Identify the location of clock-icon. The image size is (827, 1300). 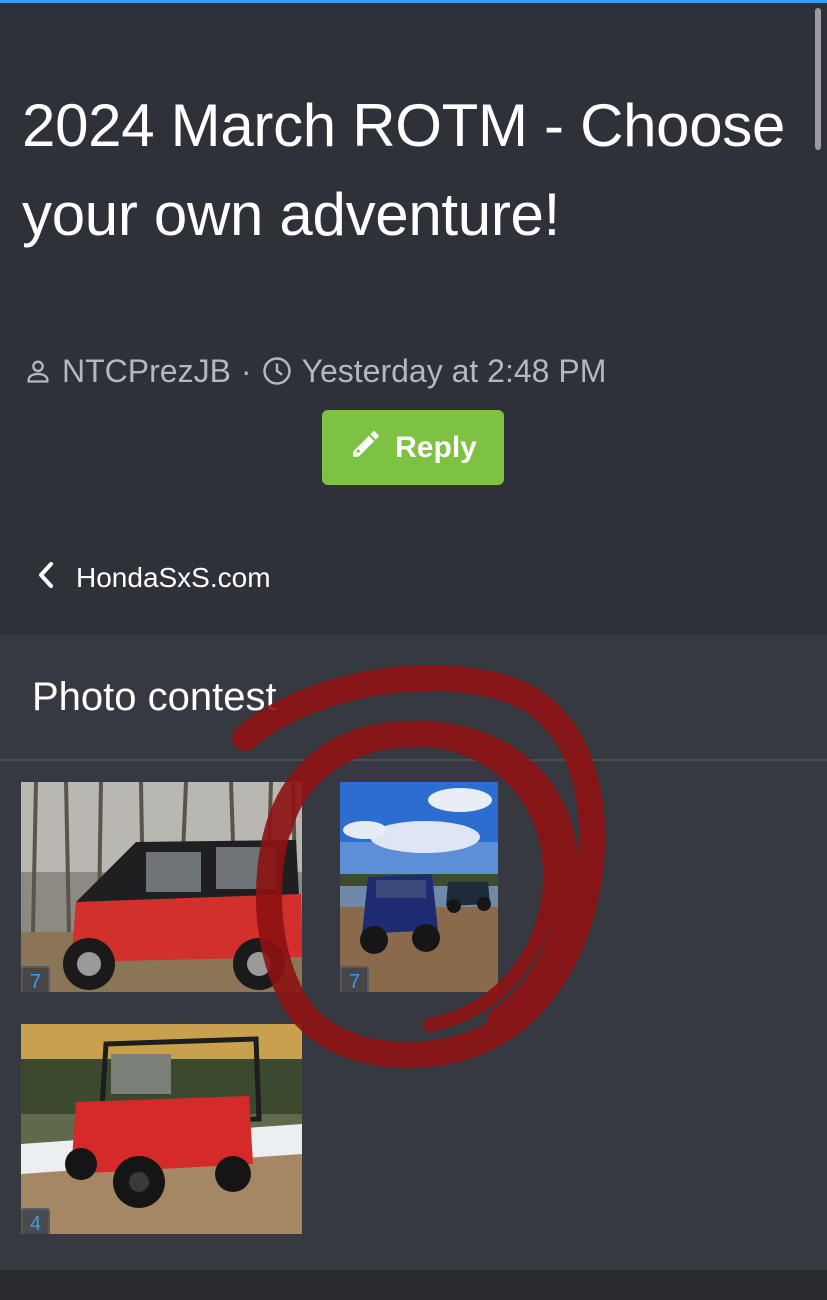
(277, 371).